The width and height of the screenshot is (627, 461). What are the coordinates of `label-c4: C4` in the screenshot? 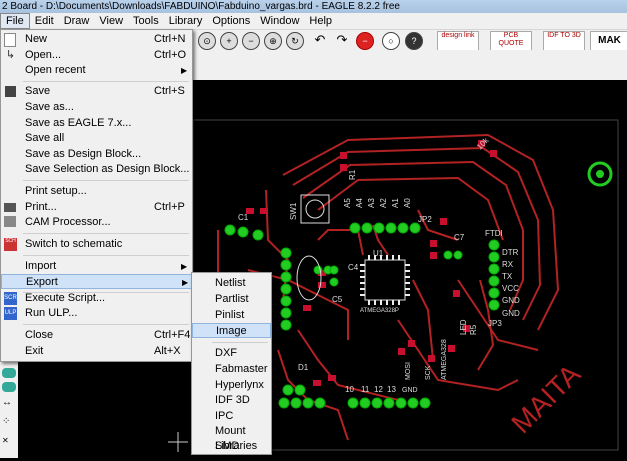 It's located at (353, 267).